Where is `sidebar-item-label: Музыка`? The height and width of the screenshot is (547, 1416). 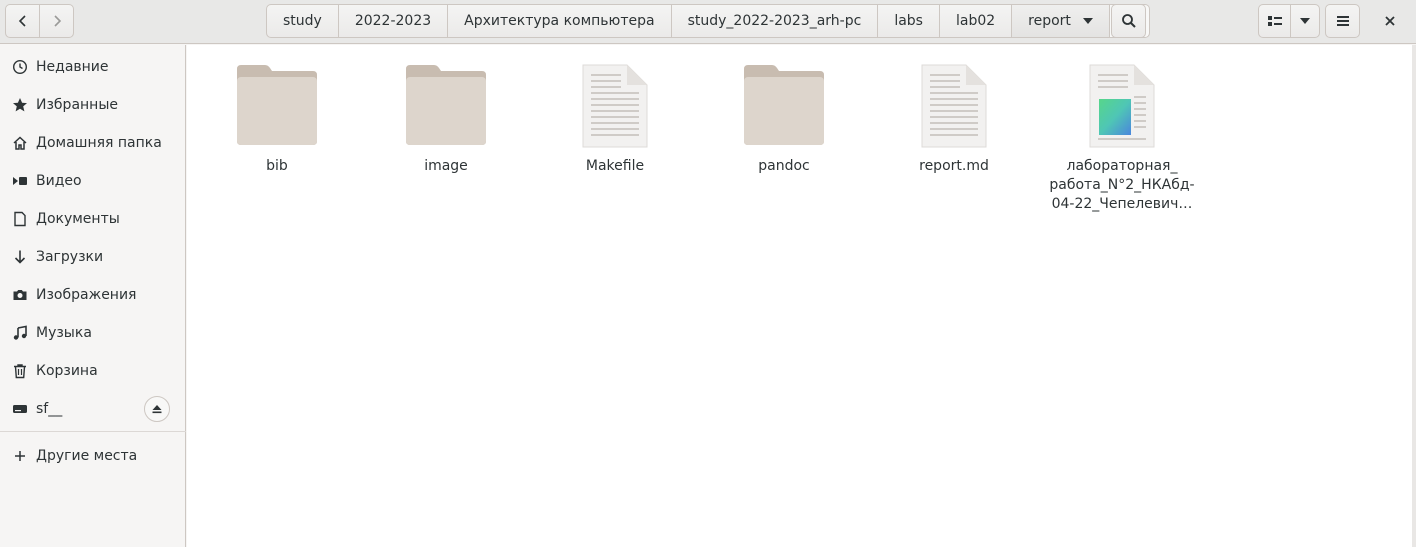 sidebar-item-label: Музыка is located at coordinates (64, 333).